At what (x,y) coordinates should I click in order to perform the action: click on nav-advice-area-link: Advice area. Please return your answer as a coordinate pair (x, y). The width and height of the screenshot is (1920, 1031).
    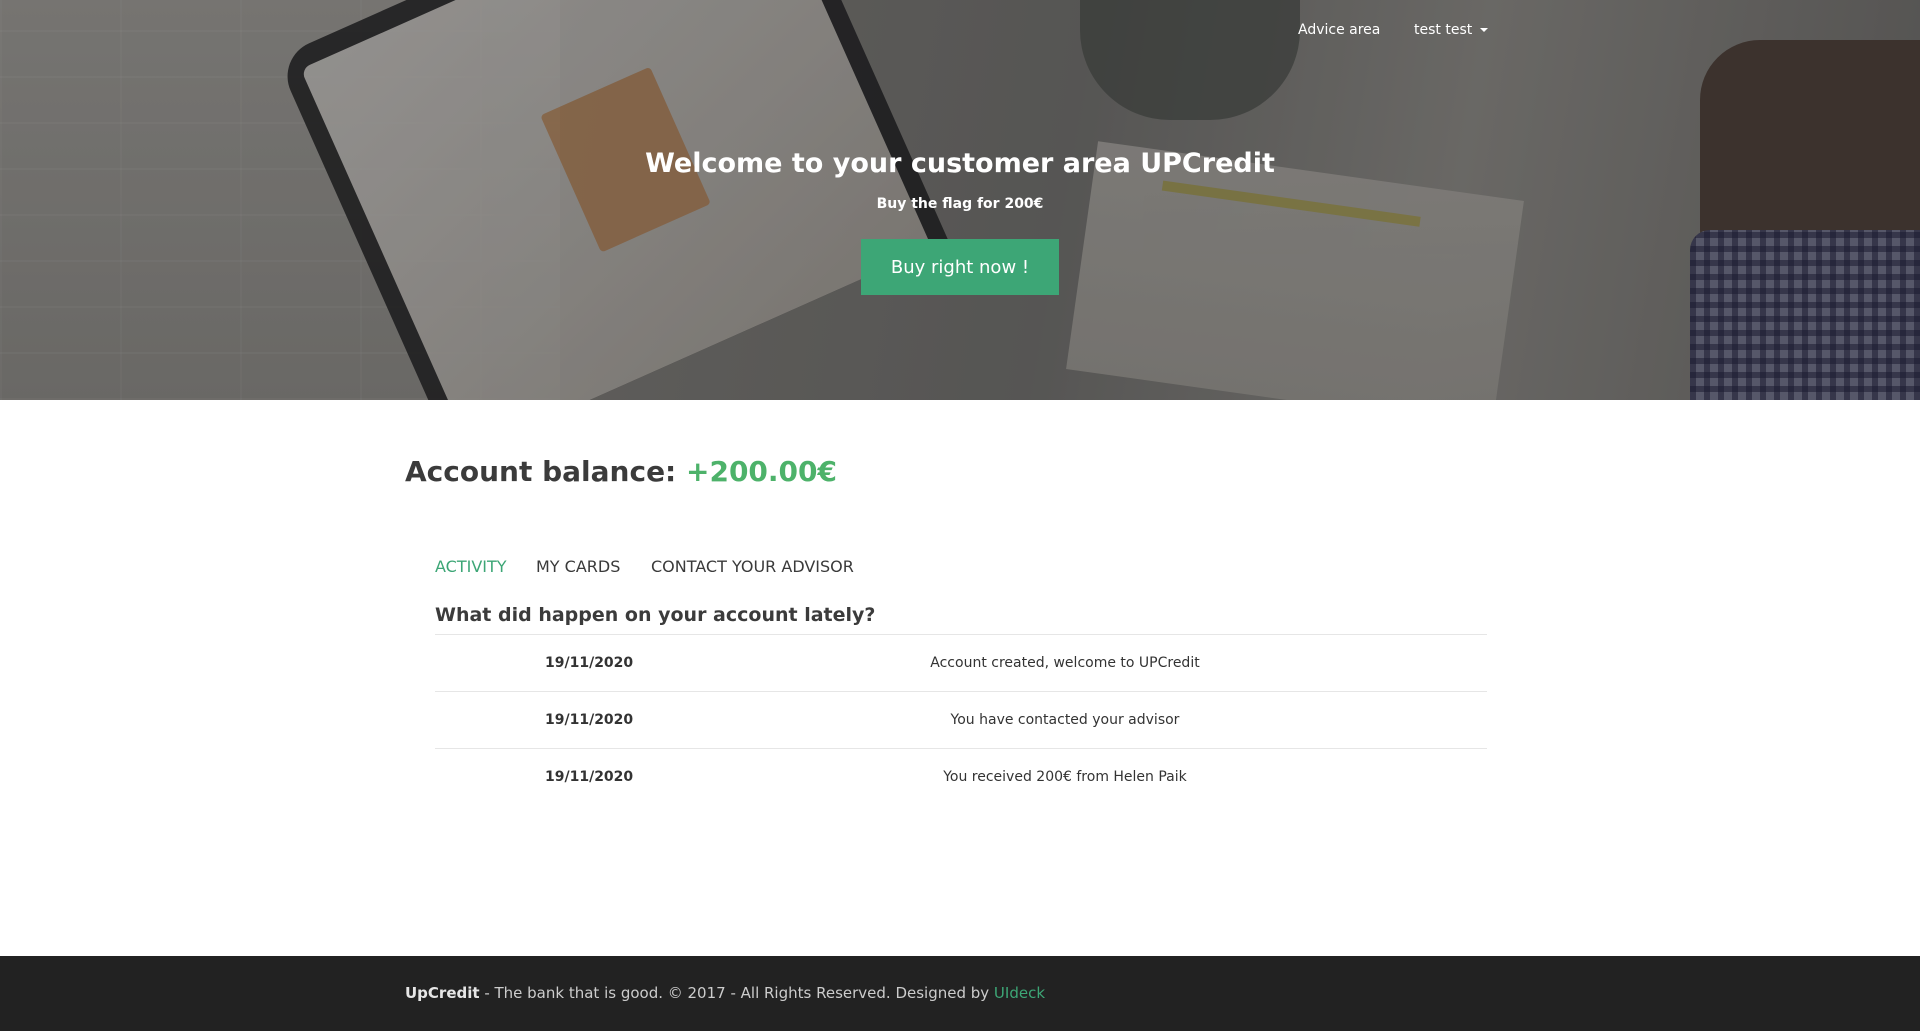
    Looking at the image, I should click on (1339, 30).